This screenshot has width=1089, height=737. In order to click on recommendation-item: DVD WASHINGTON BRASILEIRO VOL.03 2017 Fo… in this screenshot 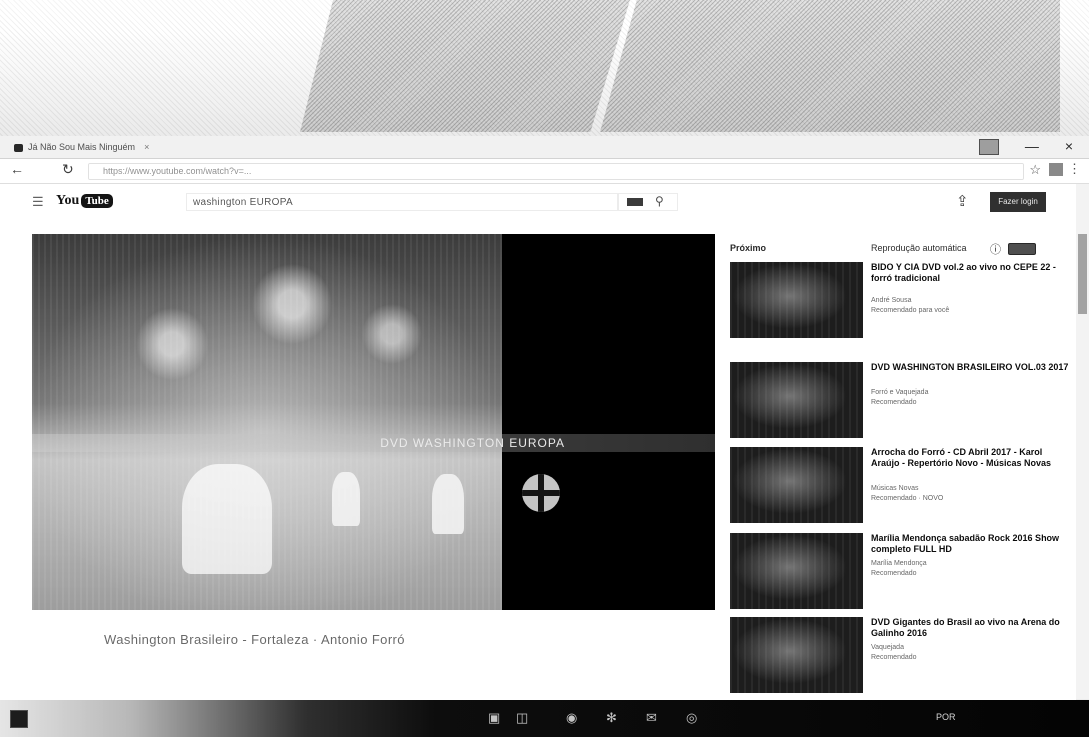, I will do `click(900, 407)`.